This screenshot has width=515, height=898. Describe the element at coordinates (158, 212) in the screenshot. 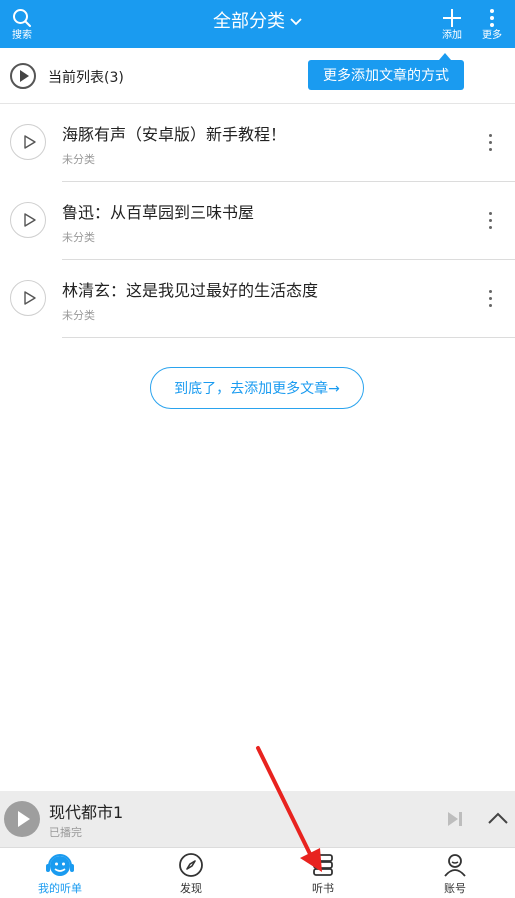

I see `item-title: 鲁迅：从百草园到三味书屋` at that location.